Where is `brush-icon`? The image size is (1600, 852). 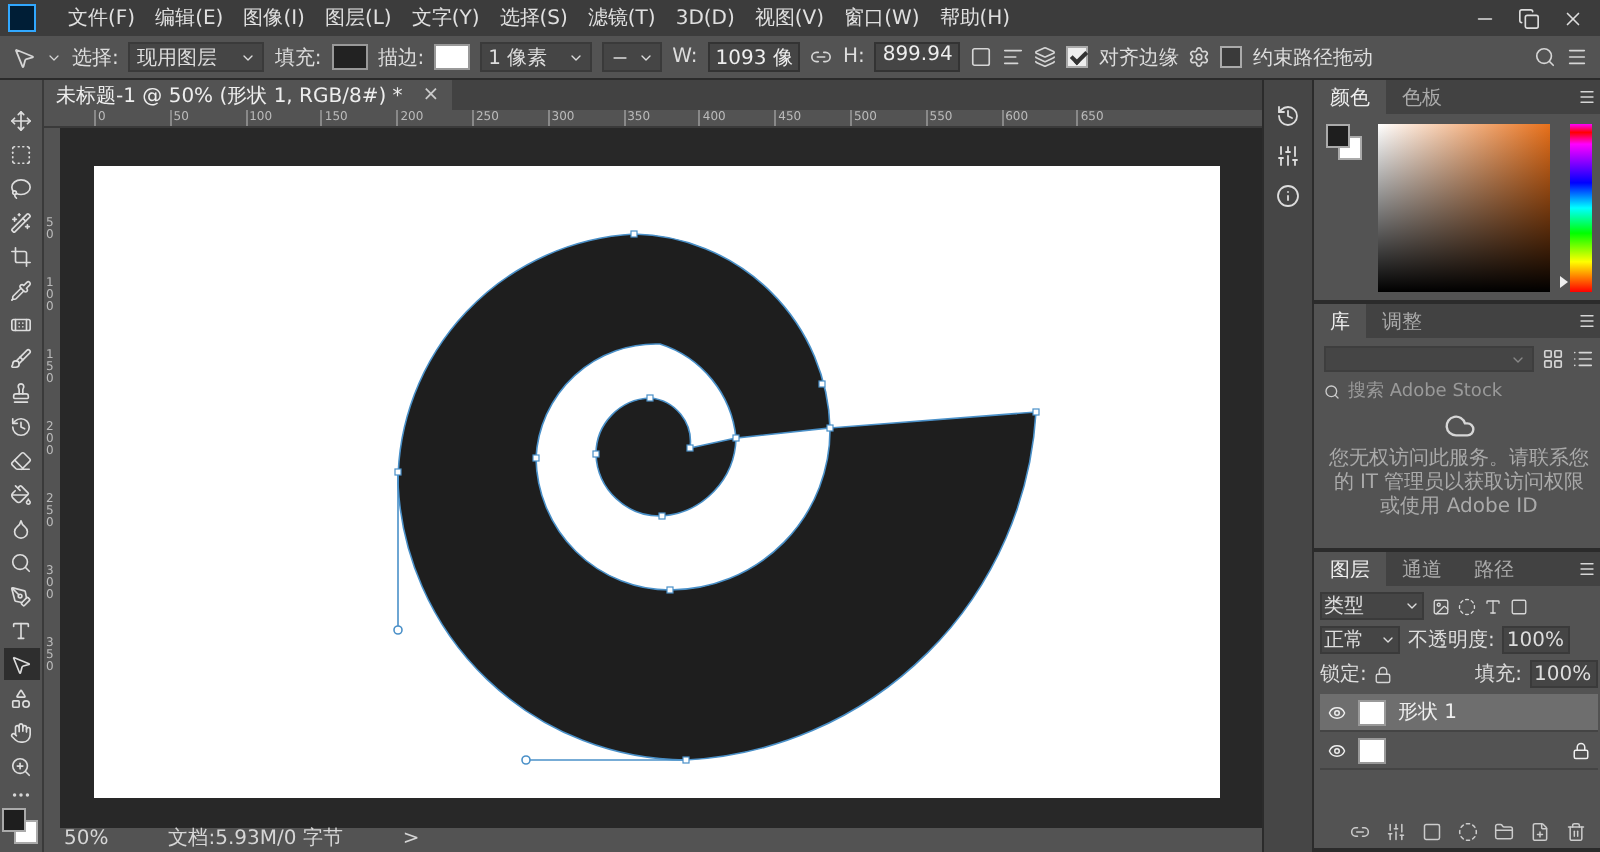 brush-icon is located at coordinates (21, 358).